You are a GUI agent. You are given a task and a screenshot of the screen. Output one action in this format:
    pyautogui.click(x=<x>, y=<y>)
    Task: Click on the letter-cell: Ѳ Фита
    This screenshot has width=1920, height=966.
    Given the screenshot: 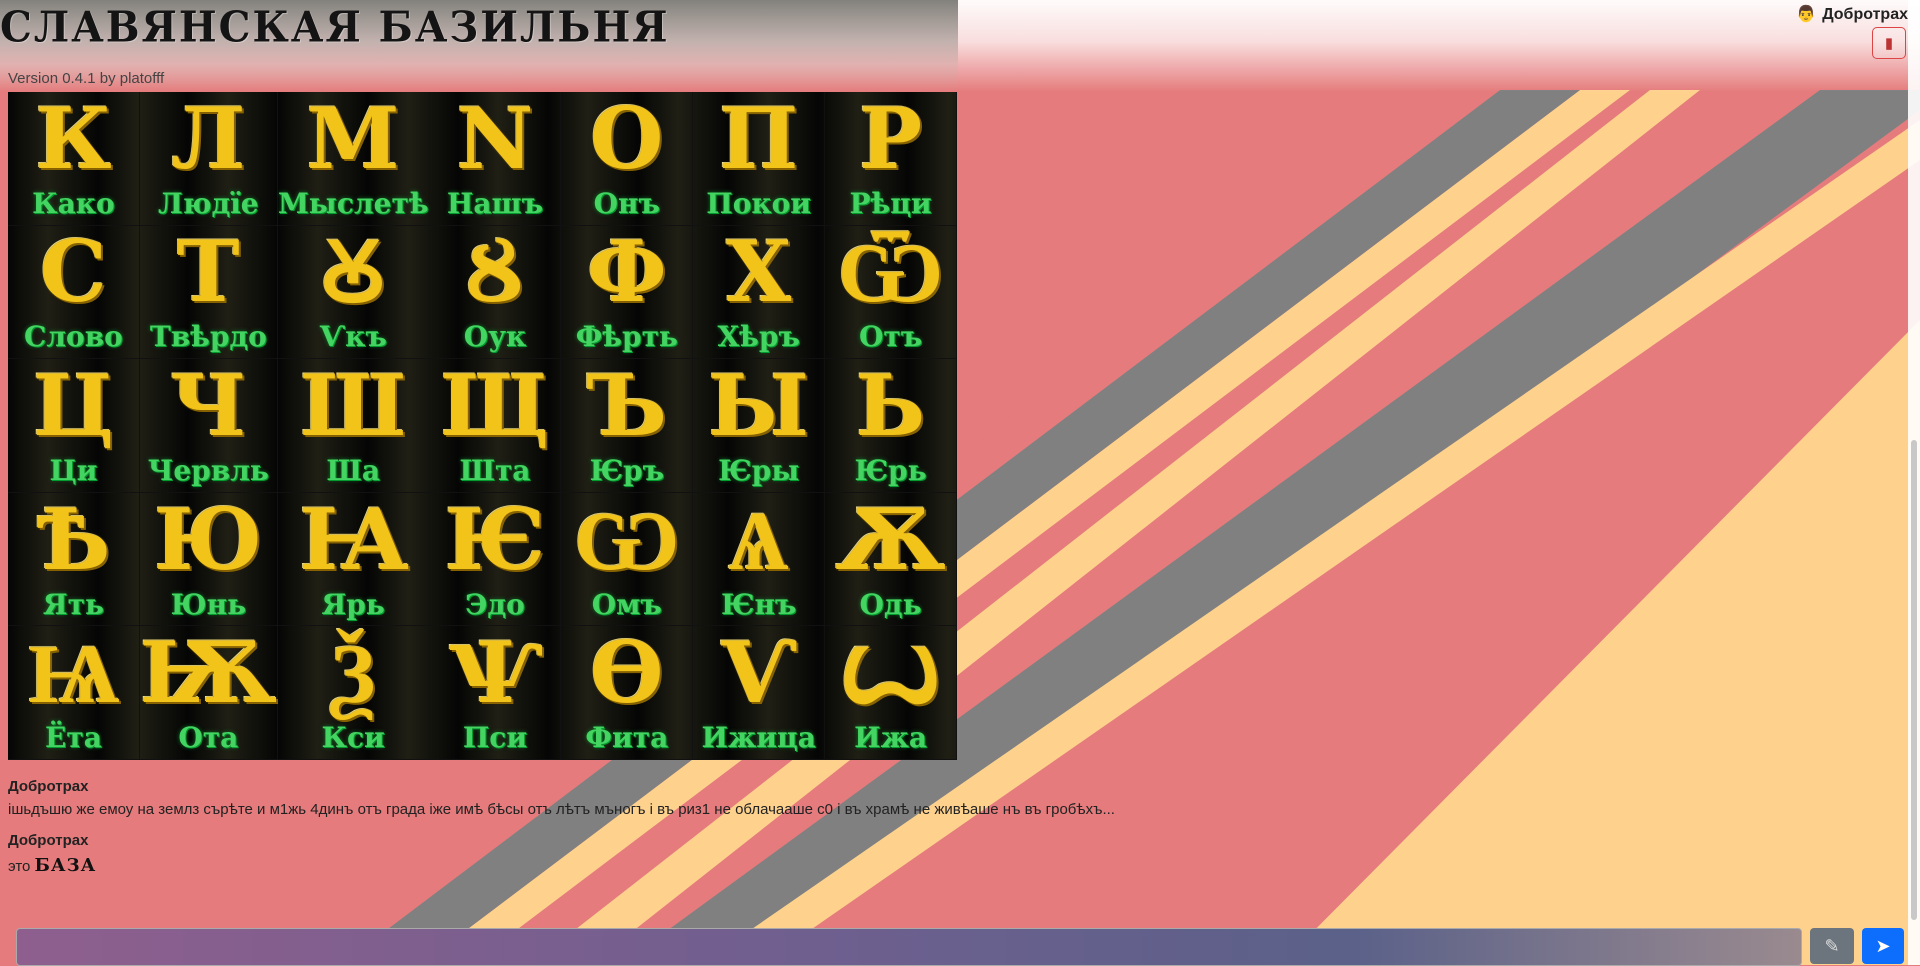 What is the action you would take?
    pyautogui.click(x=627, y=691)
    